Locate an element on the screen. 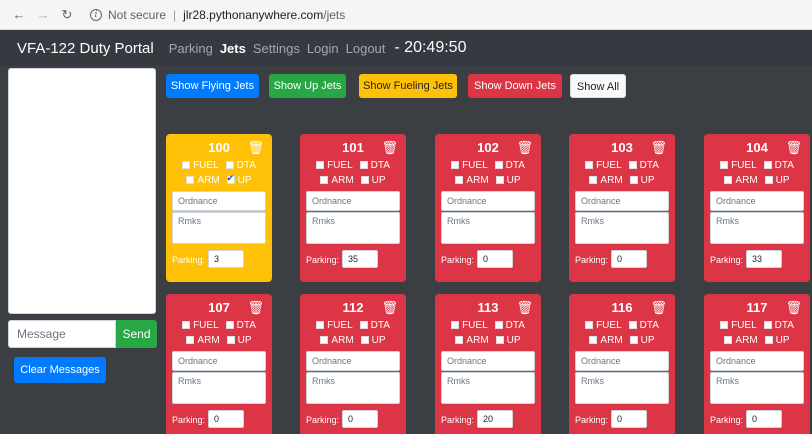 The width and height of the screenshot is (812, 434). info-icon: i is located at coordinates (96, 14).